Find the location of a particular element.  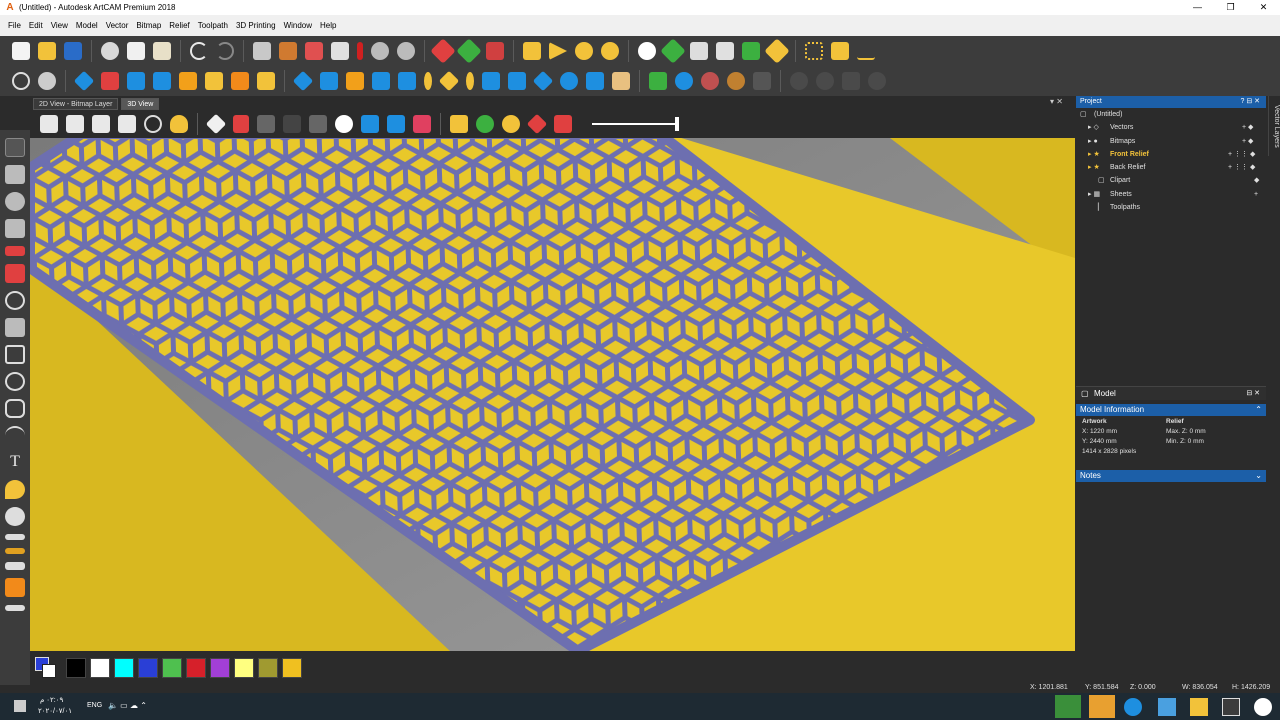

relief-layer-icon is located at coordinates (214, 81).